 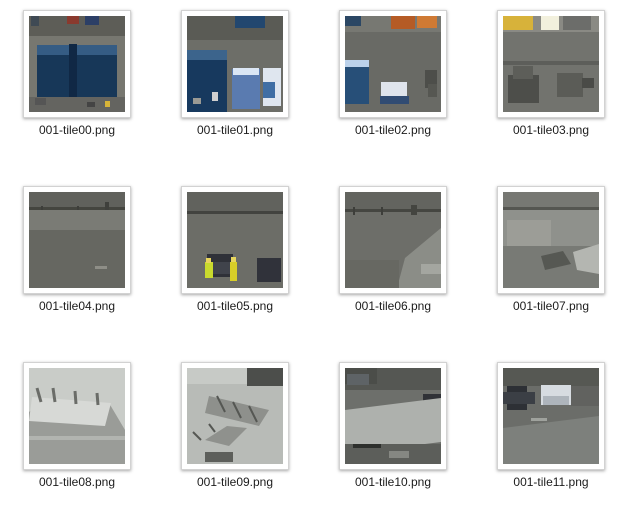 I want to click on file-item-tile05: 001-tile05.png, so click(x=232, y=251).